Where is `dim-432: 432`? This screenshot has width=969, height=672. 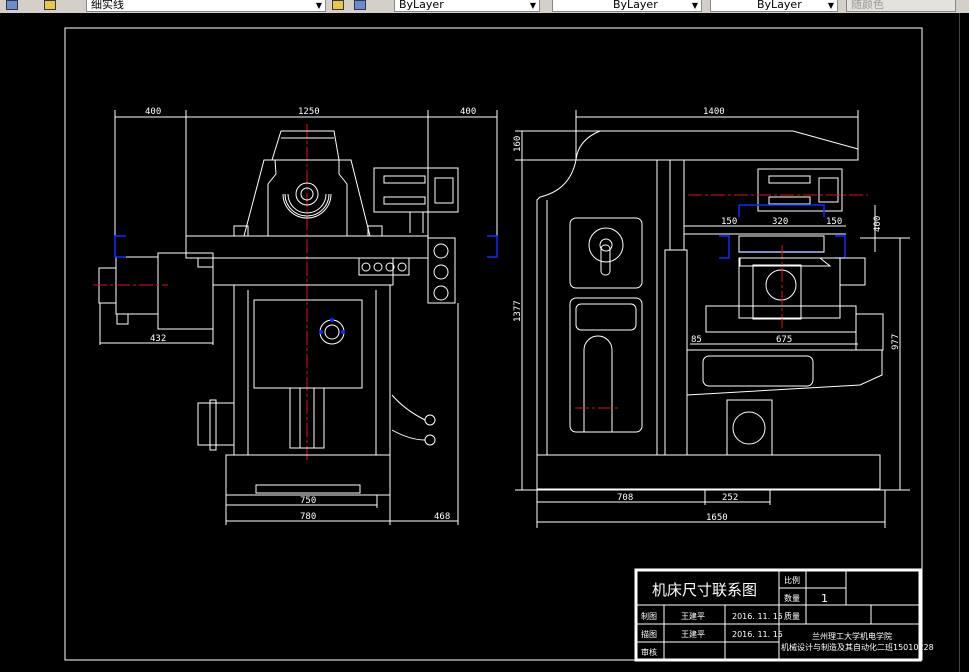 dim-432: 432 is located at coordinates (158, 339).